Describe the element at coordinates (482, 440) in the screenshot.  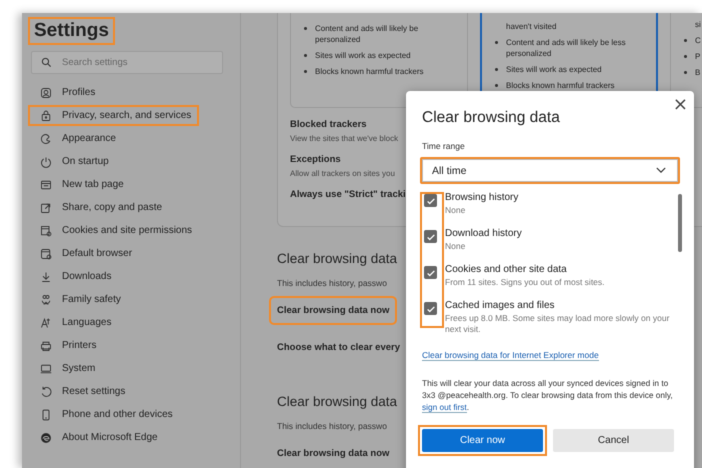
I see `clear-now-button: Clear now` at that location.